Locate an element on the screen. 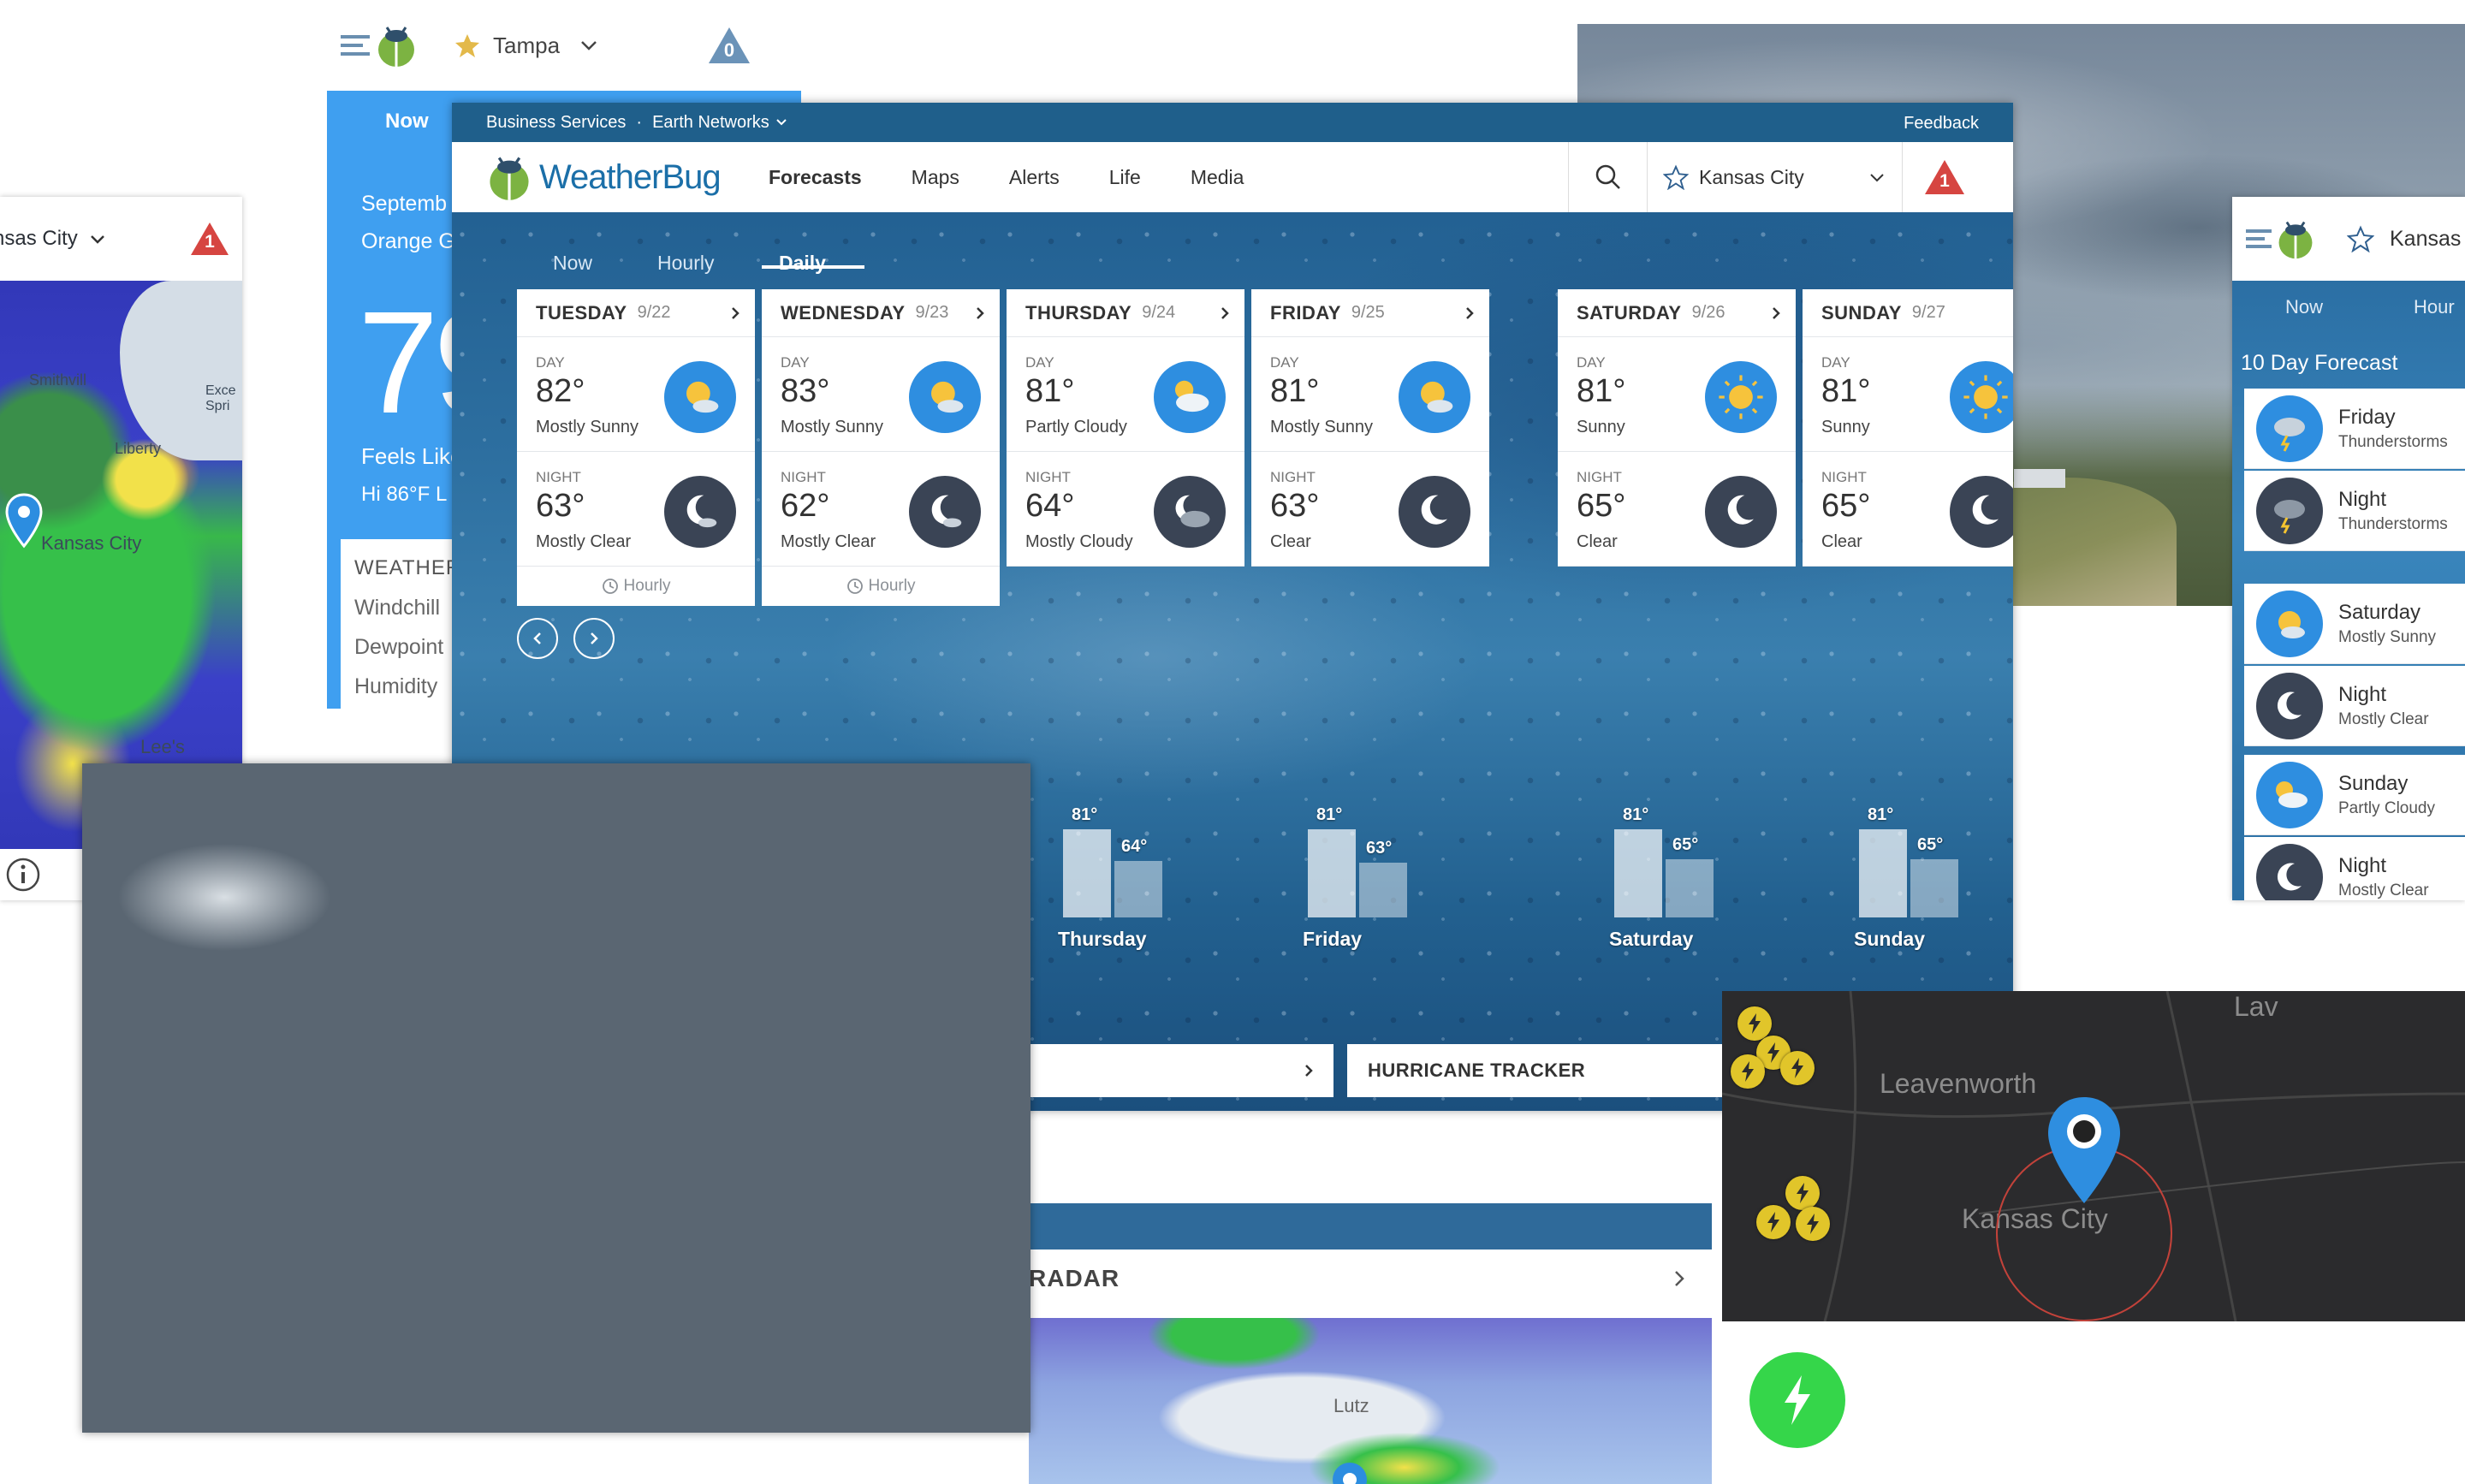 This screenshot has height=1484, width=2465. map-label: Leavenworth is located at coordinates (1959, 1083).